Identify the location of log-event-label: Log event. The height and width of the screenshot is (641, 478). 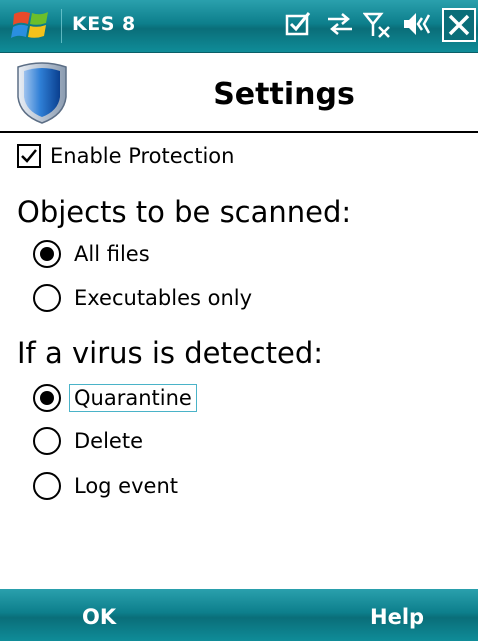
(126, 486).